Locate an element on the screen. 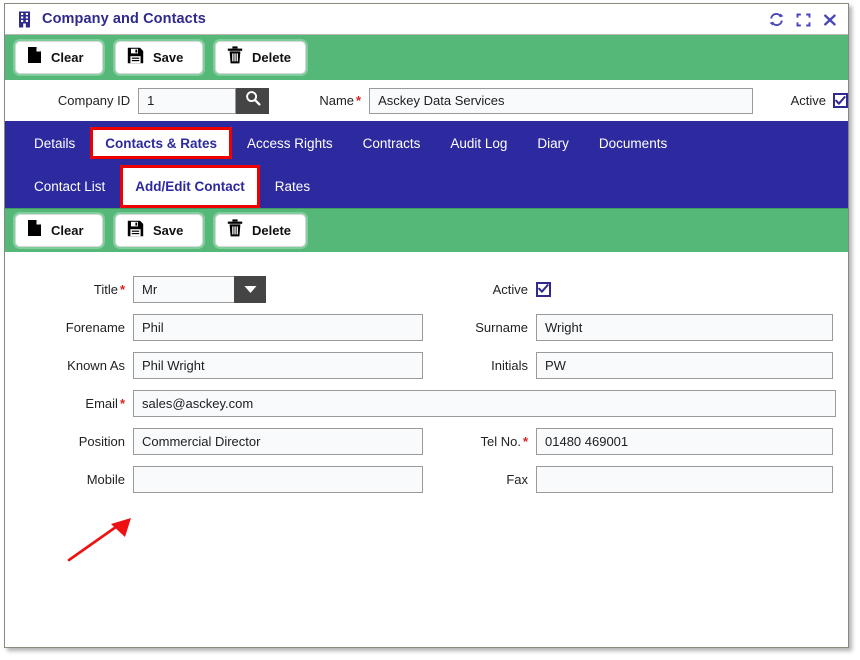 The image size is (860, 660). save-button: Save is located at coordinates (159, 57).